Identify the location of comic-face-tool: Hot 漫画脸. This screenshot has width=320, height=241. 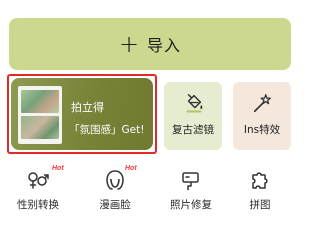
(115, 188).